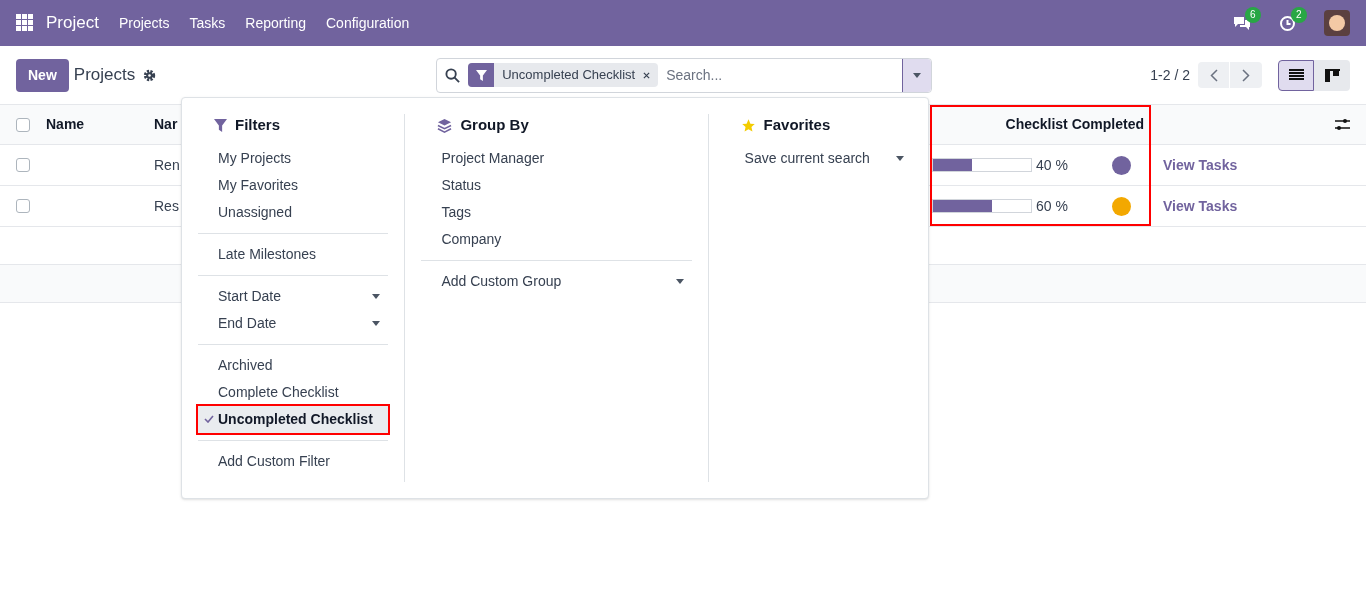  What do you see at coordinates (1242, 23) in the screenshot?
I see `chat-icon` at bounding box center [1242, 23].